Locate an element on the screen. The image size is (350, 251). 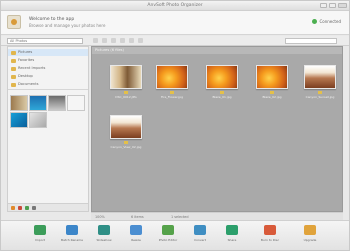
status-label: Connected is located at coordinates (330, 21).